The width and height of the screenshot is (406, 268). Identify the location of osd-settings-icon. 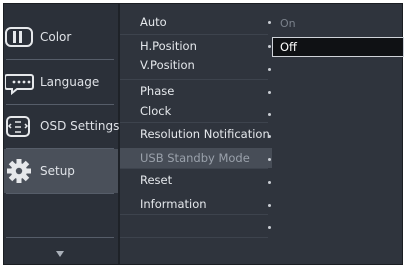
(18, 126).